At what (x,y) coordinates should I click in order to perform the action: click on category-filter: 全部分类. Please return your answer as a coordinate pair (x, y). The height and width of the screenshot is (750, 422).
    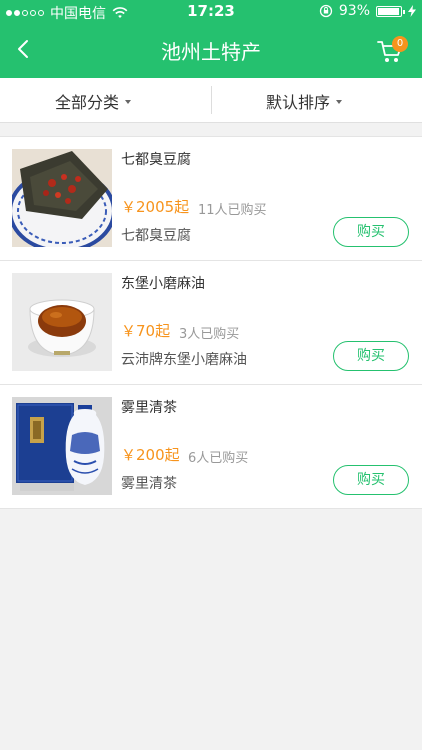
    Looking at the image, I should click on (93, 101).